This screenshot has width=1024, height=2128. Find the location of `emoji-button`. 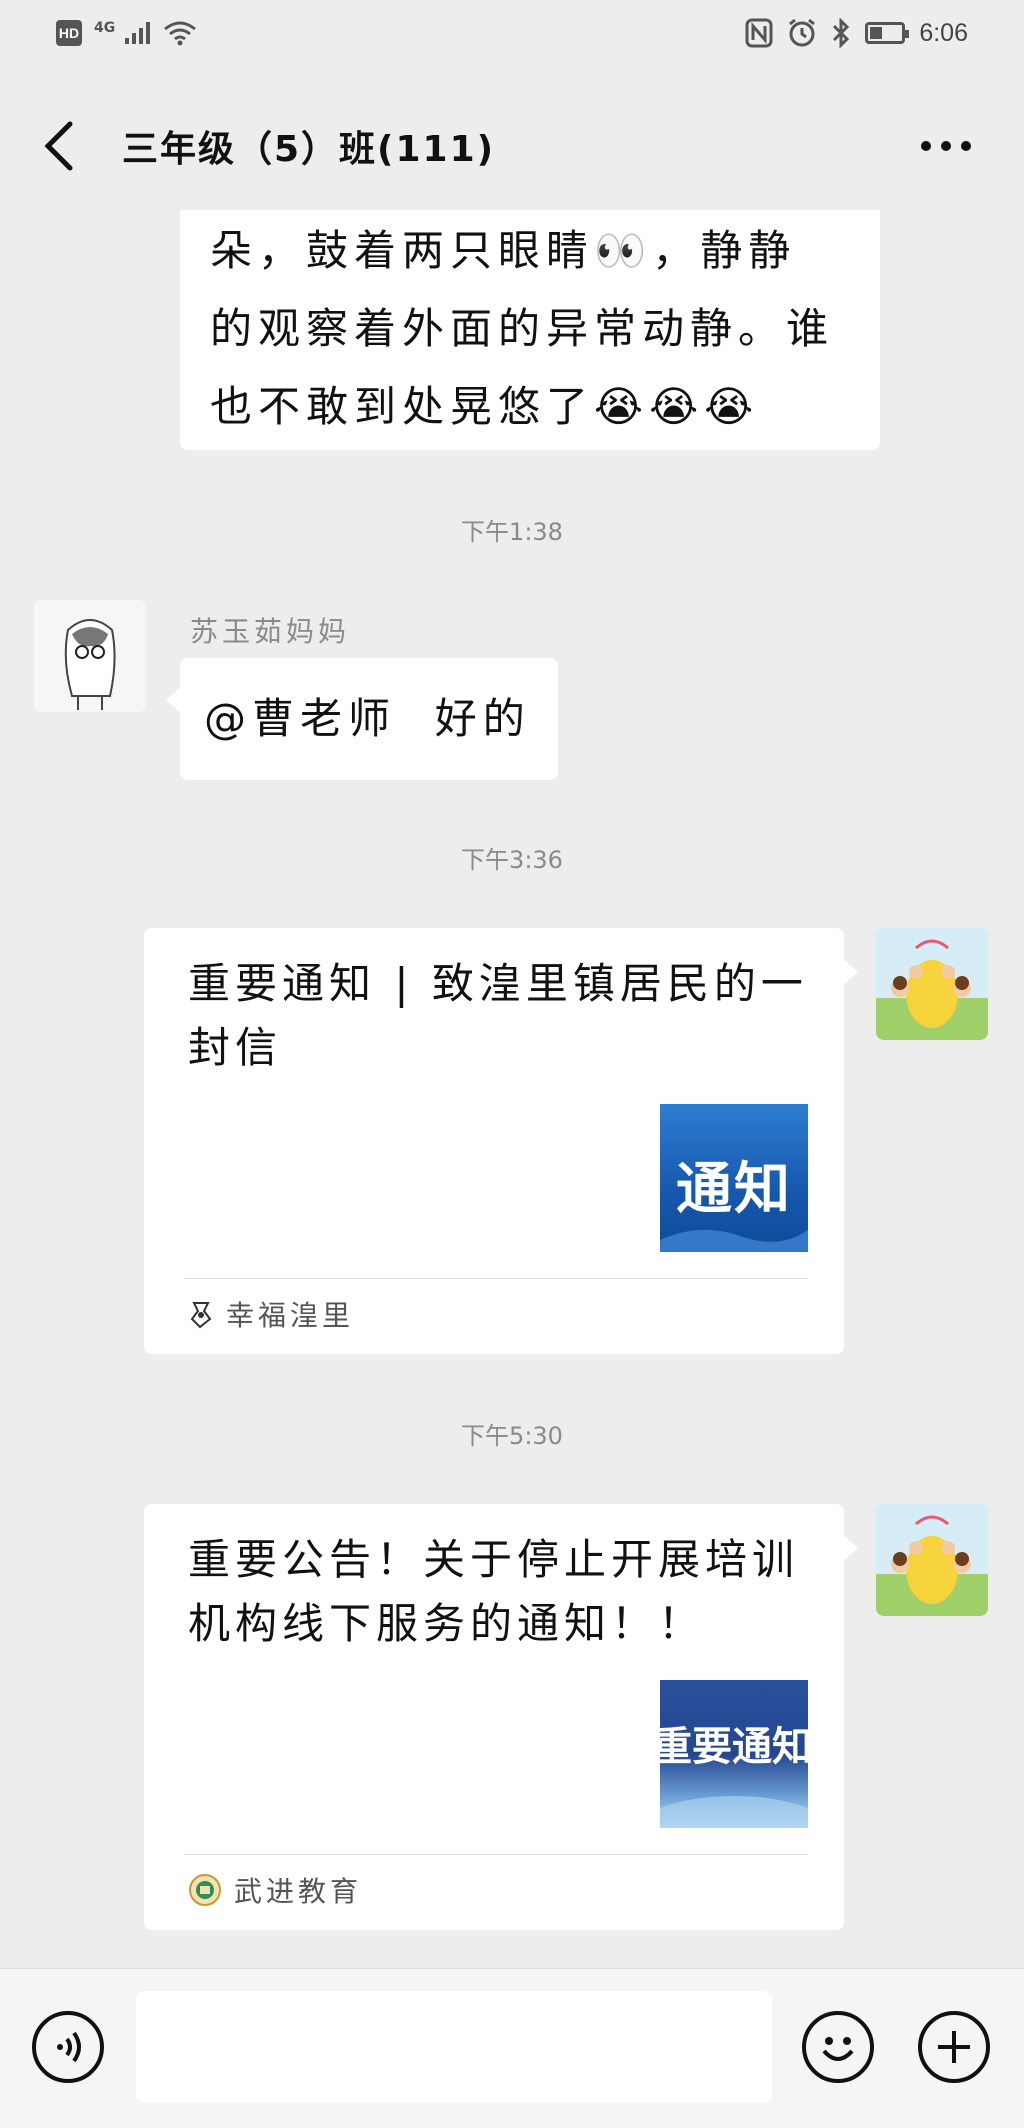

emoji-button is located at coordinates (838, 2047).